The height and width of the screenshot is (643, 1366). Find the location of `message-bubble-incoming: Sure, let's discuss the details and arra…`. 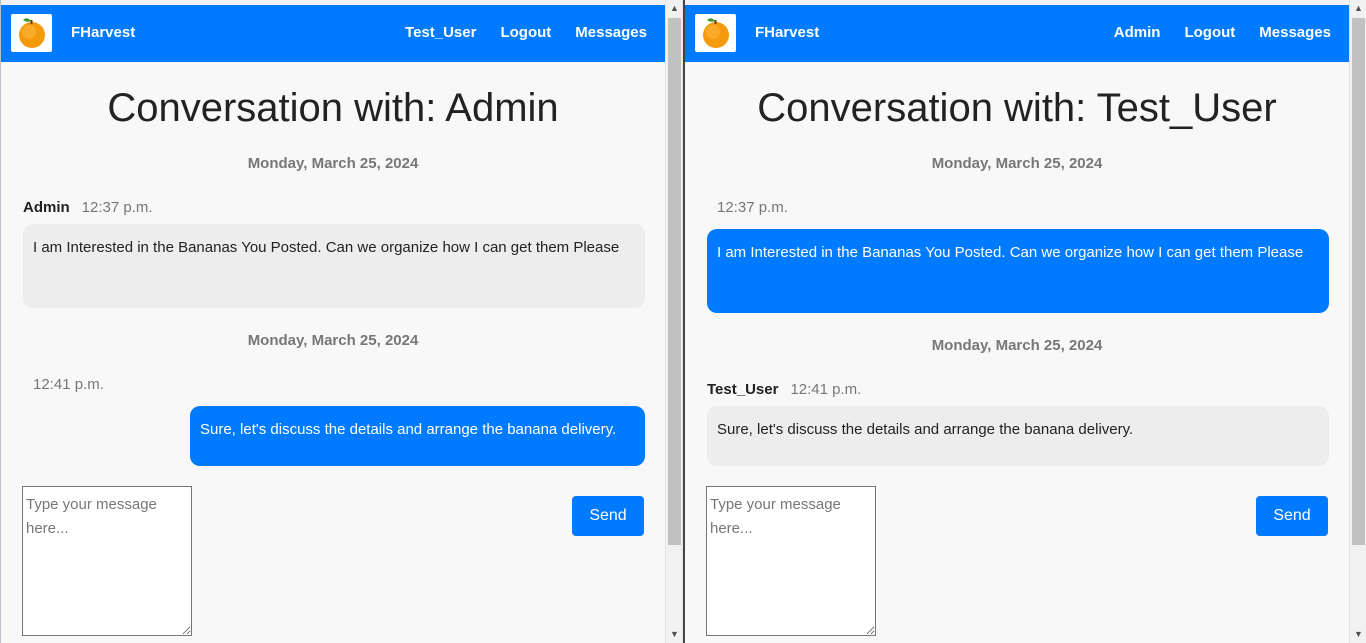

message-bubble-incoming: Sure, let's discuss the details and arra… is located at coordinates (1018, 436).